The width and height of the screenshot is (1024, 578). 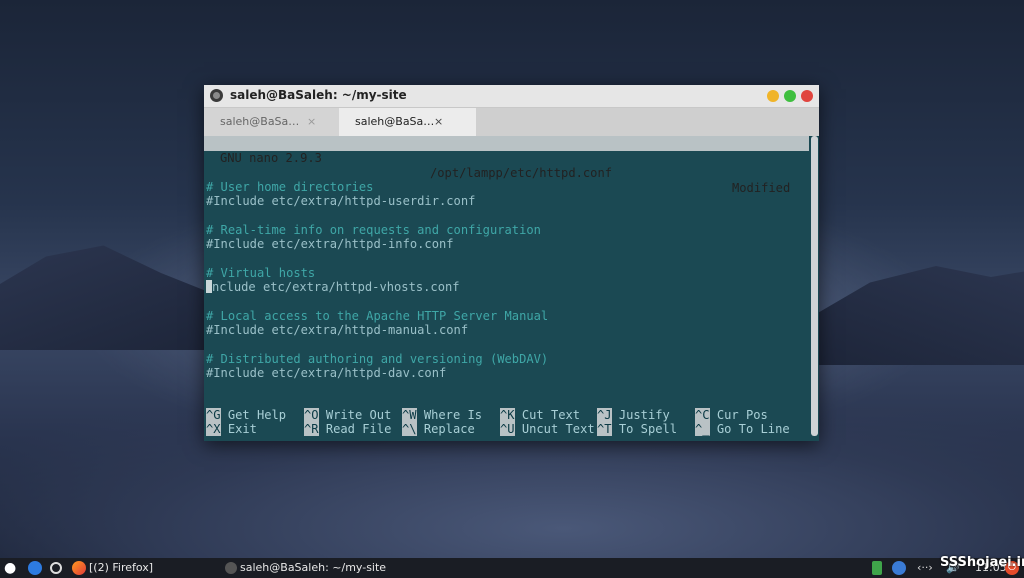 I want to click on shortcut-label: Read File, so click(x=355, y=429).